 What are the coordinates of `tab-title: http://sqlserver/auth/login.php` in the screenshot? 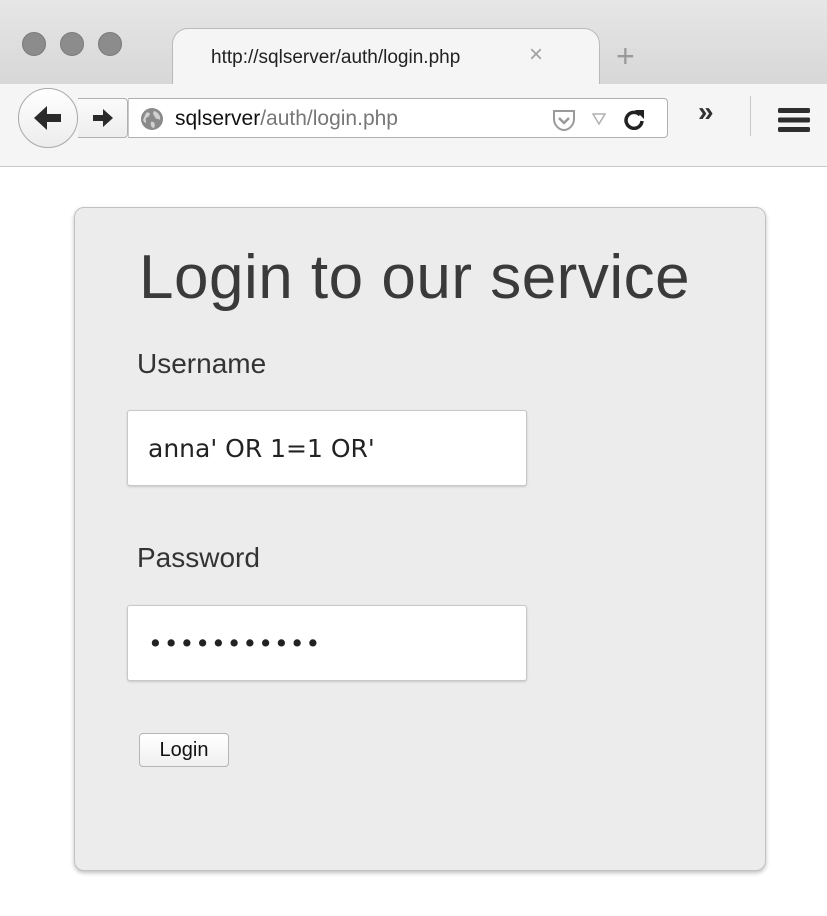 It's located at (336, 57).